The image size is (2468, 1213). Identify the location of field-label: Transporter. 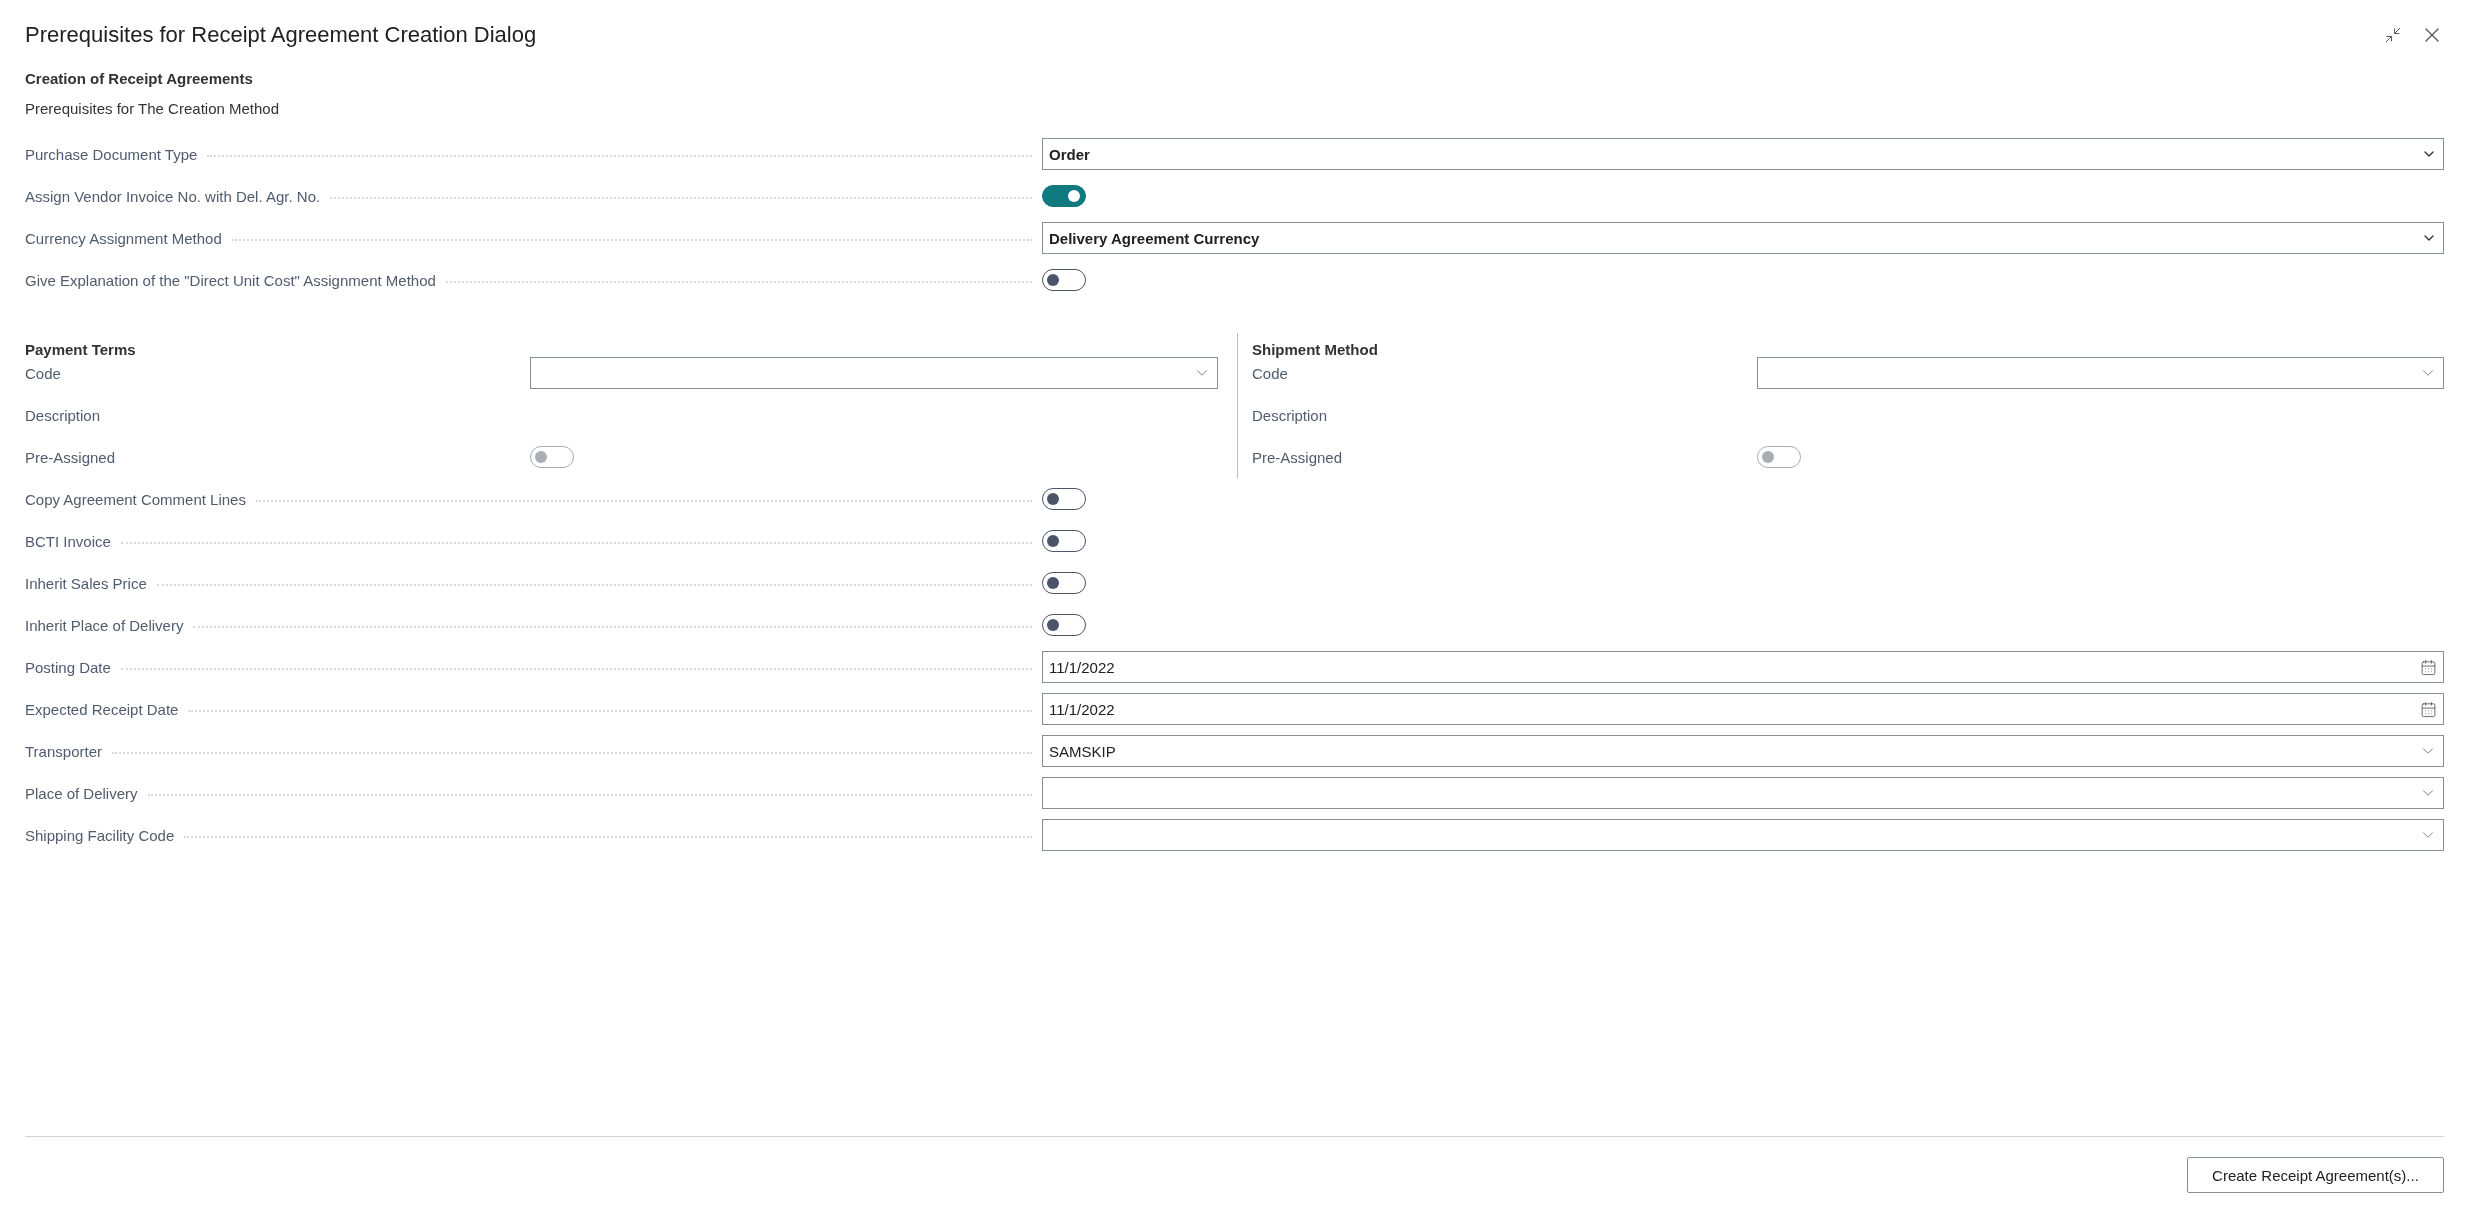
(63, 751).